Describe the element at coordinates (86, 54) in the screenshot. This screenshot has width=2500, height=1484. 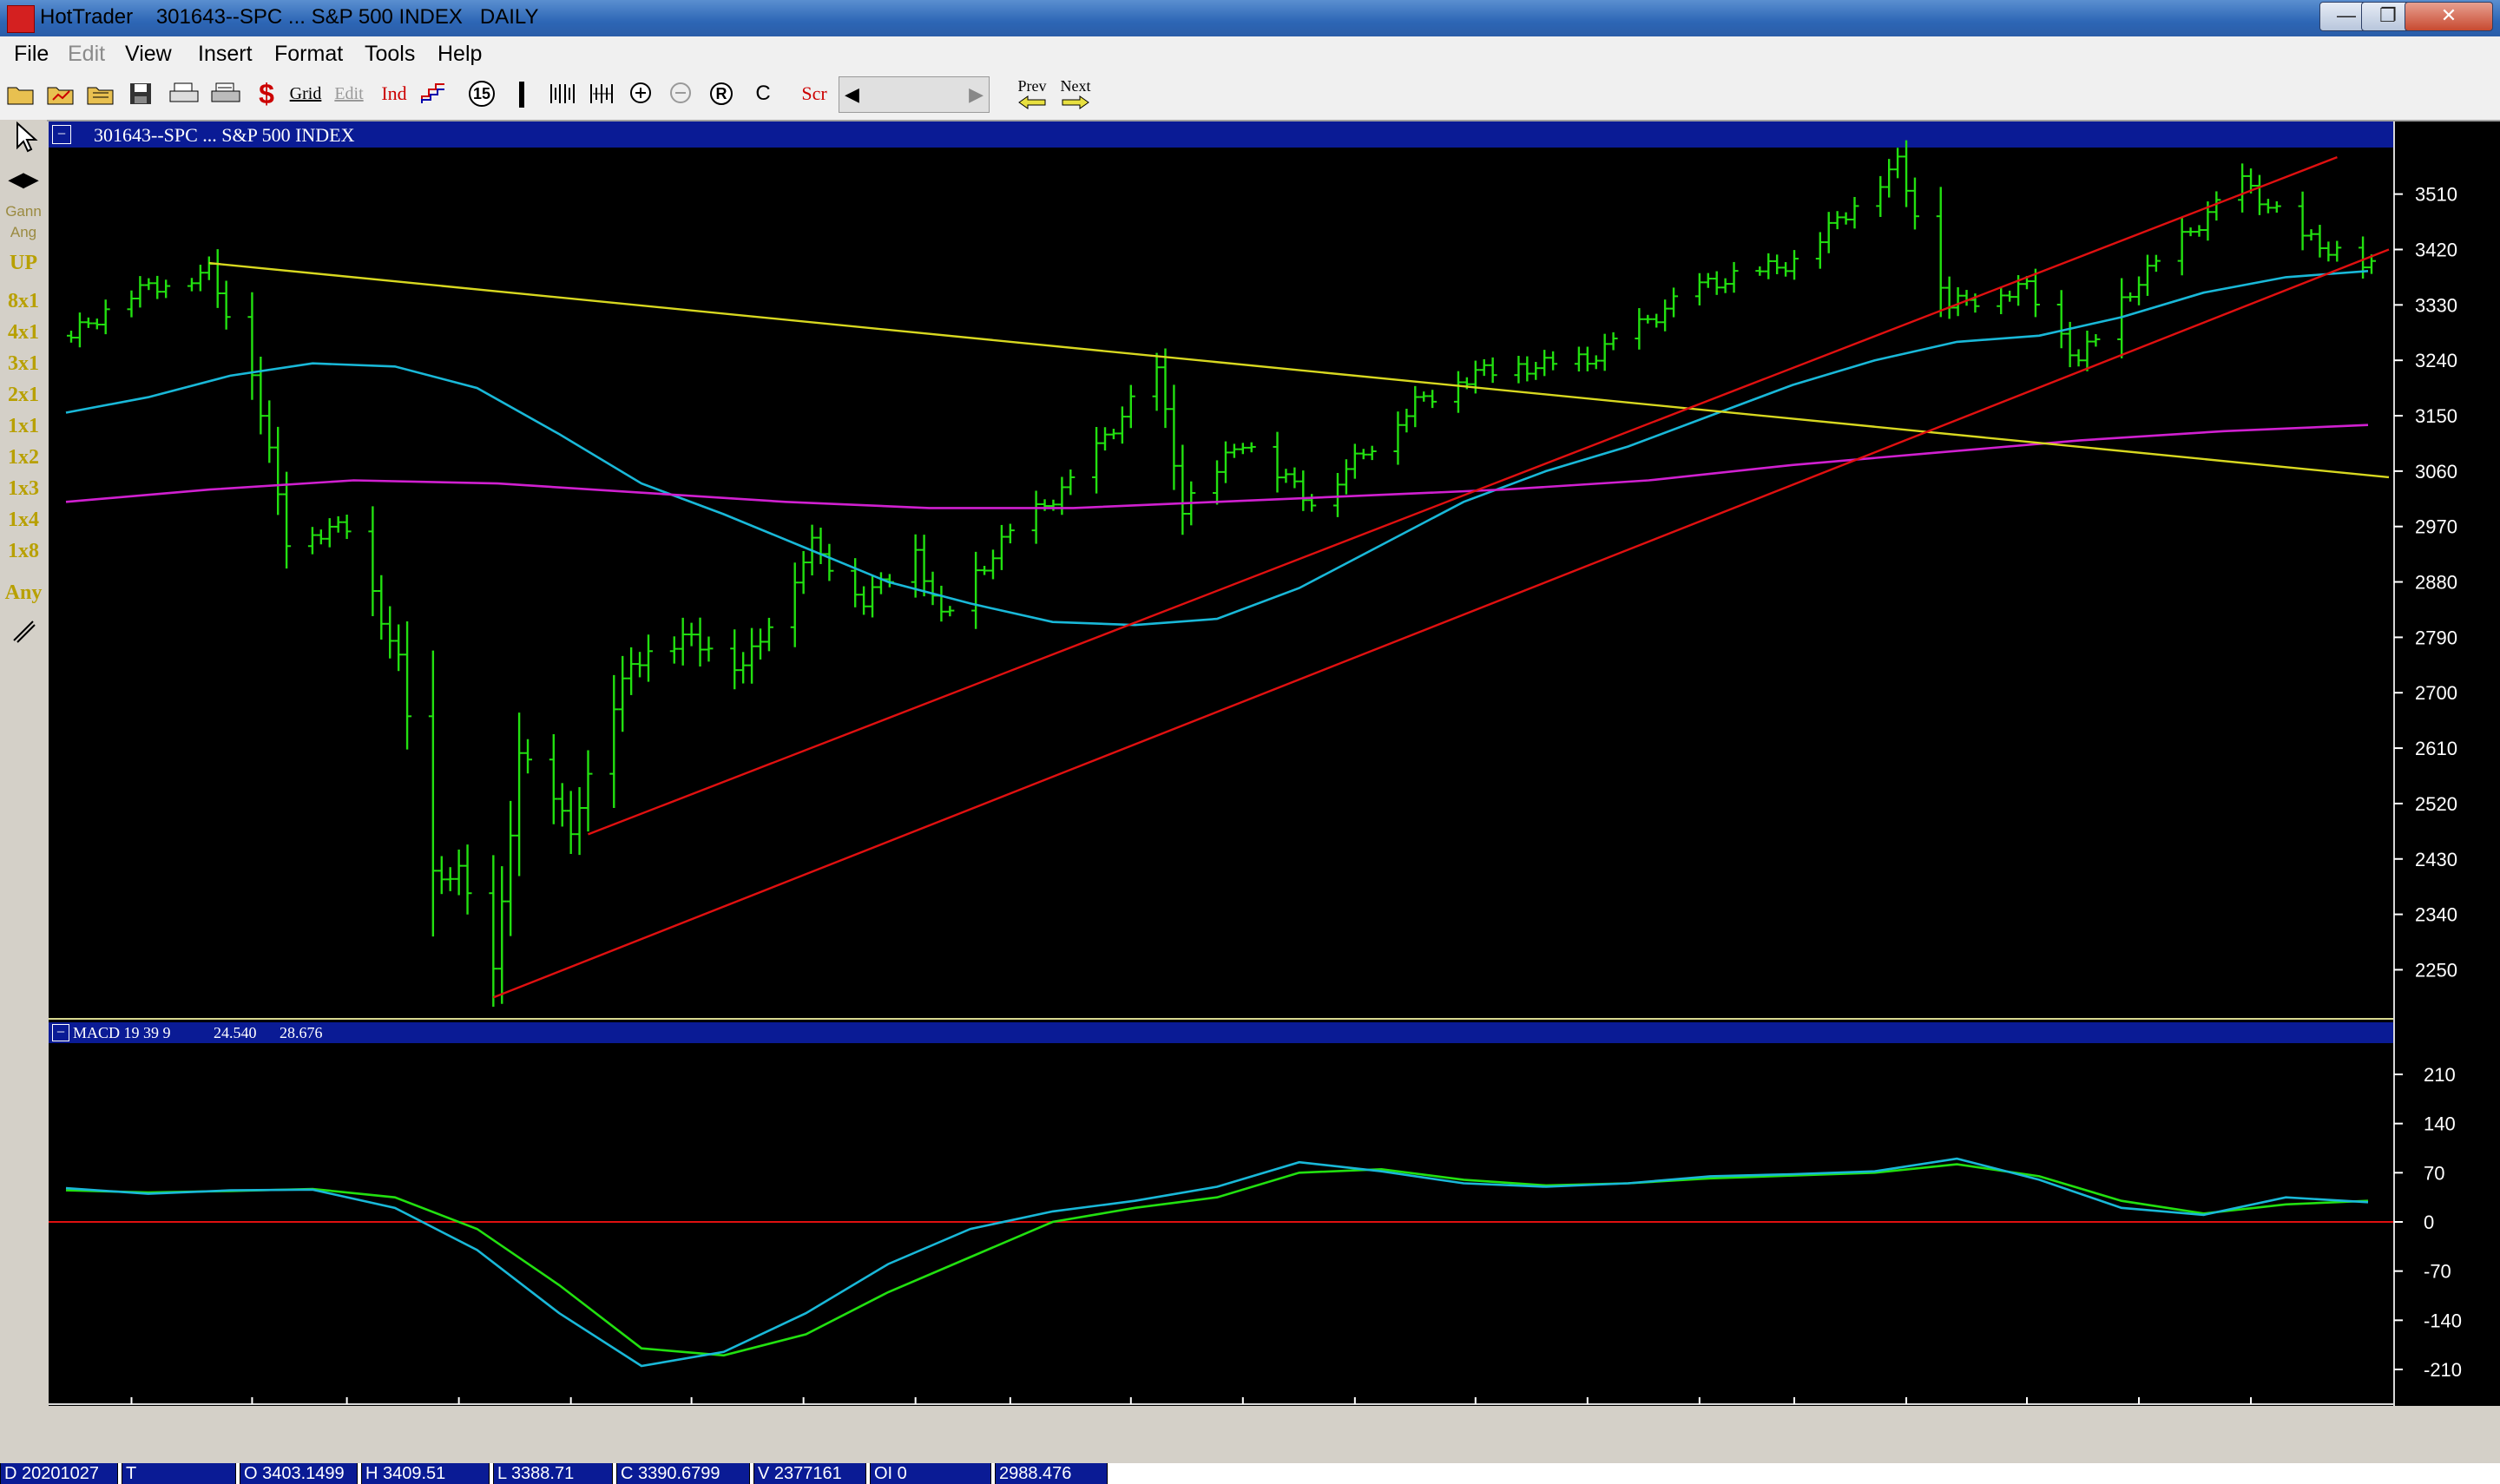
I see `menu-edit: Edit` at that location.